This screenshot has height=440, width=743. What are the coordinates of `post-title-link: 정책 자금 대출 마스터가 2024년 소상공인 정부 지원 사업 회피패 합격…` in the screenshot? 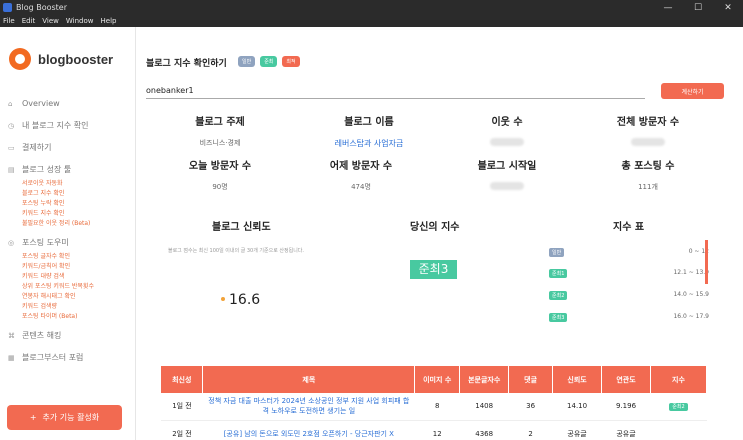 It's located at (308, 407).